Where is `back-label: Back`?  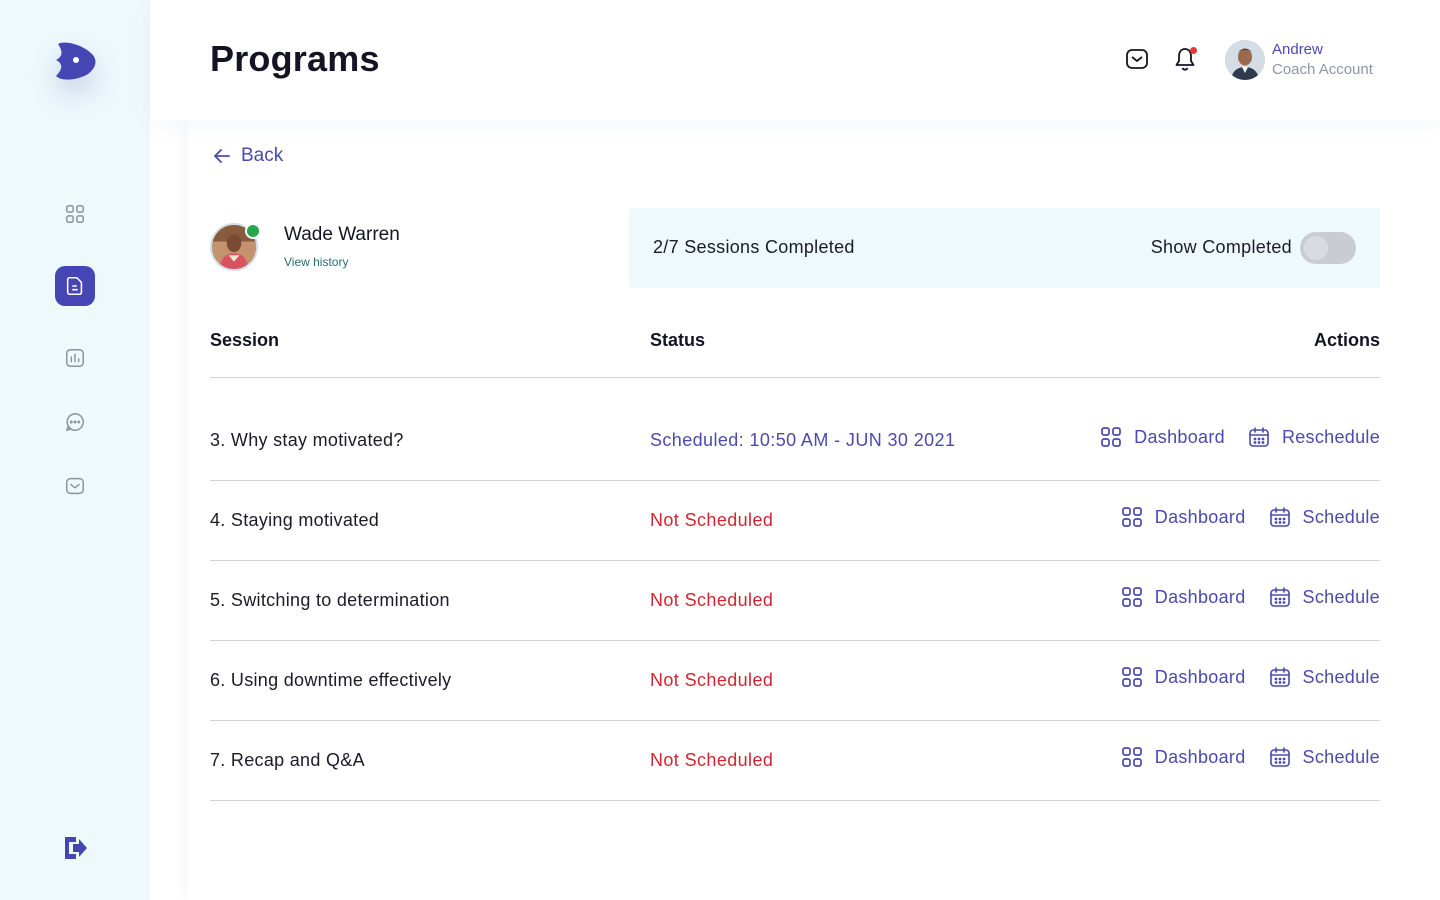 back-label: Back is located at coordinates (262, 155).